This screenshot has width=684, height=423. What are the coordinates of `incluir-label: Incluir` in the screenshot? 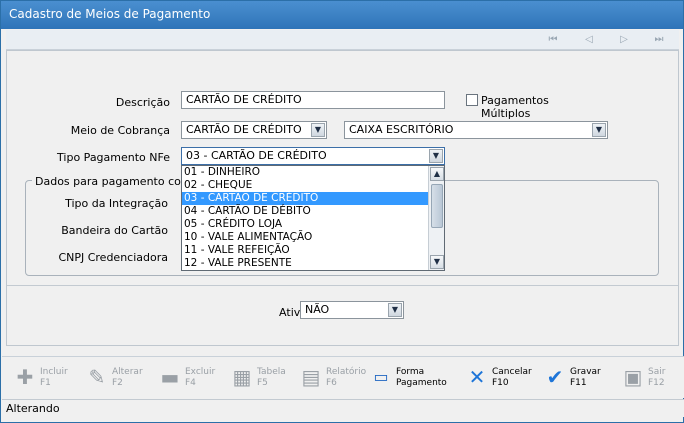 It's located at (54, 372).